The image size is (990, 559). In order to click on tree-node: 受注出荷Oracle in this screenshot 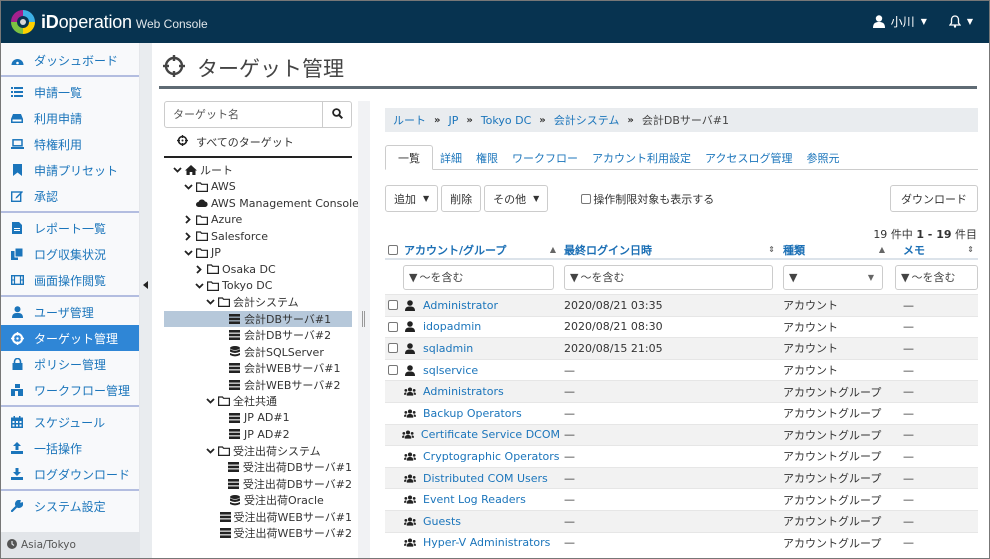, I will do `click(258, 500)`.